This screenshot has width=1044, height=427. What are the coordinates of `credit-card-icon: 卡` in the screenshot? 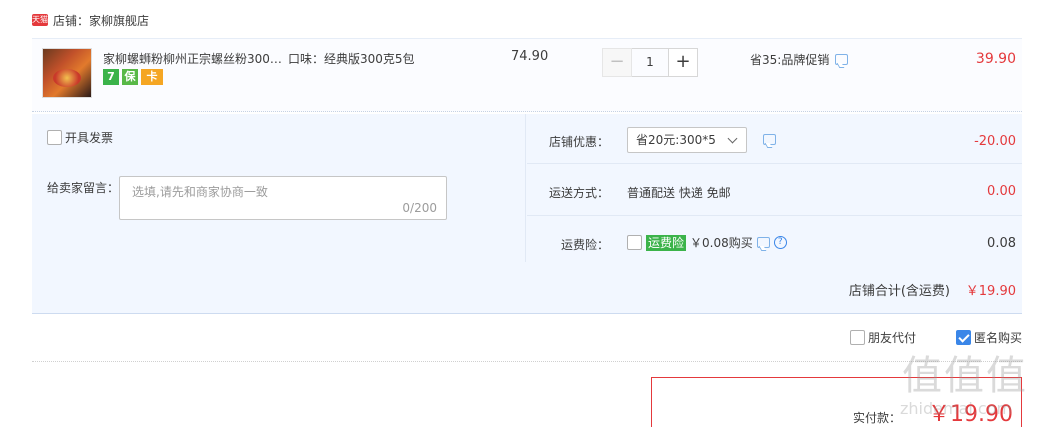 It's located at (152, 77).